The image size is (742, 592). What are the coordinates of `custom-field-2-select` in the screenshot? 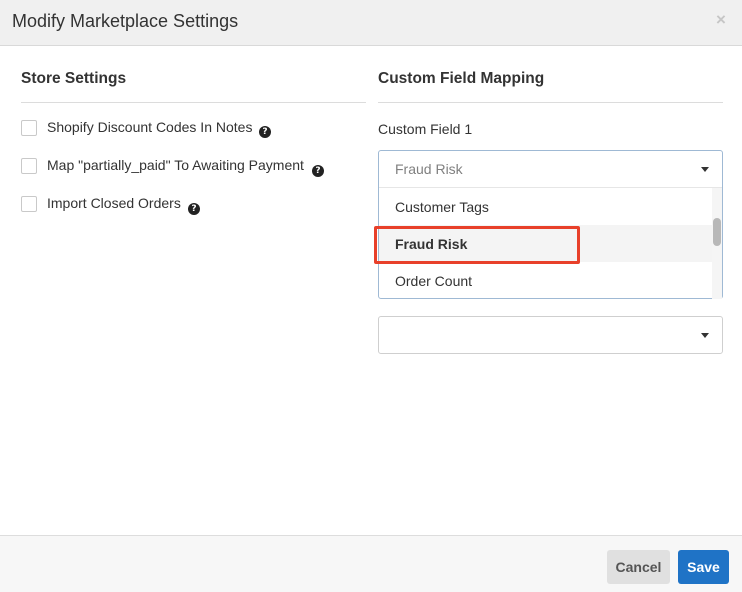 It's located at (550, 335).